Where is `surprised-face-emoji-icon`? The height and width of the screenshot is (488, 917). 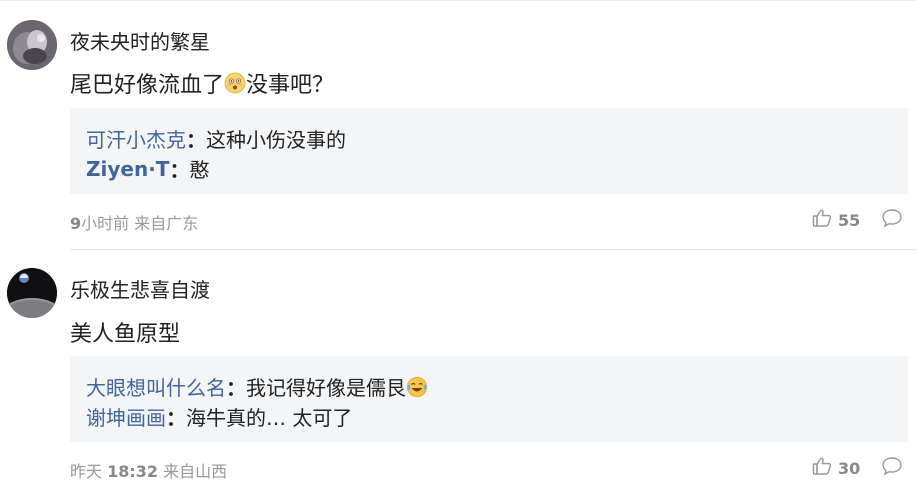
surprised-face-emoji-icon is located at coordinates (235, 83).